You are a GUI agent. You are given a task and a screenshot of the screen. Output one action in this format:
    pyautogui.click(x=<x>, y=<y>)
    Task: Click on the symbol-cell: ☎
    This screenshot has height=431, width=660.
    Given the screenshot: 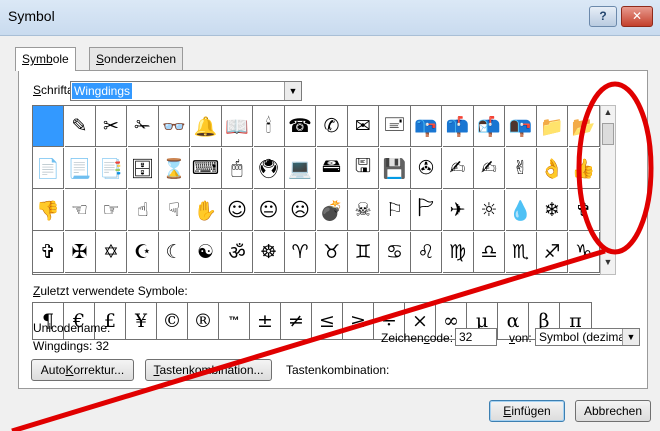 What is the action you would take?
    pyautogui.click(x=300, y=126)
    